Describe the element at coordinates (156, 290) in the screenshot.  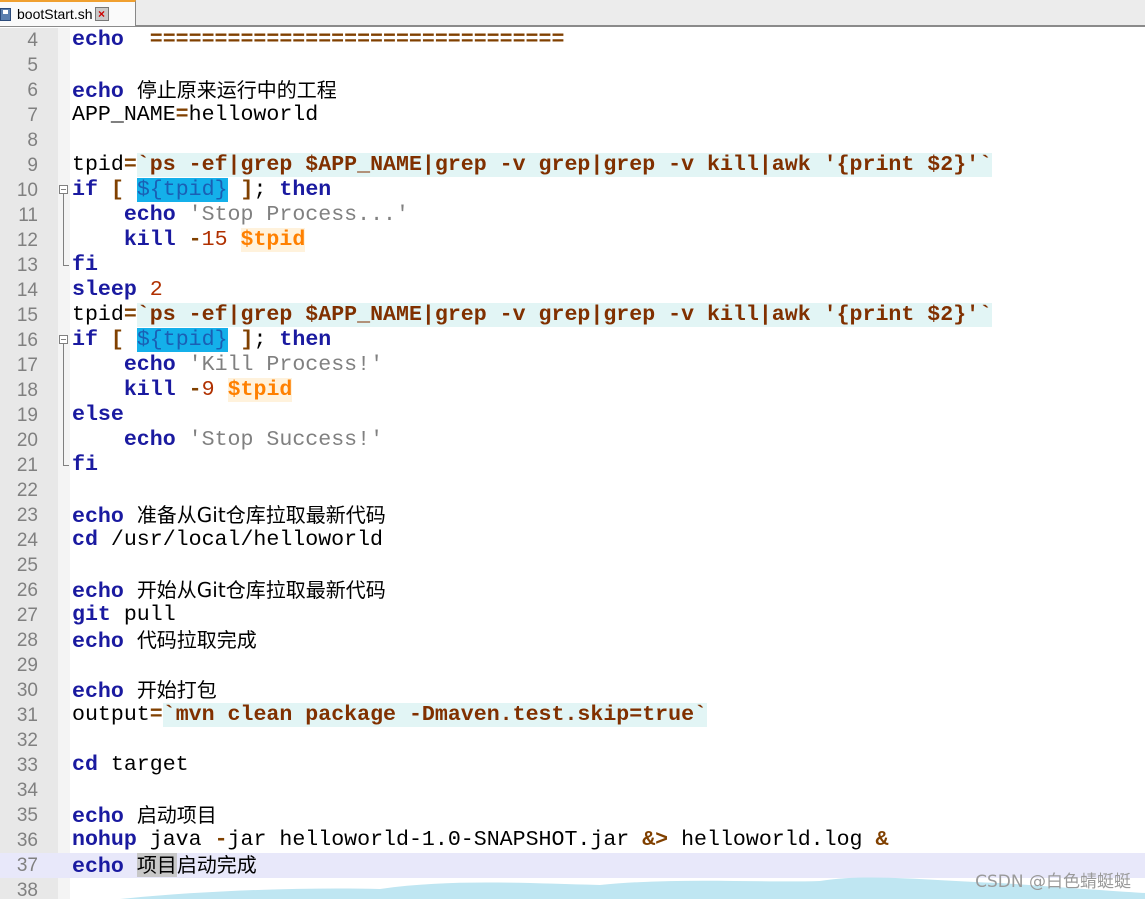
I see `code-token: 2` at that location.